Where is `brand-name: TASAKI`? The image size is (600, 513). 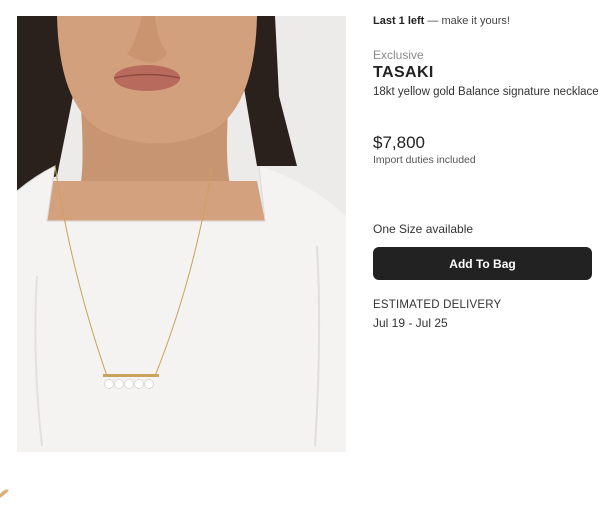 brand-name: TASAKI is located at coordinates (403, 73).